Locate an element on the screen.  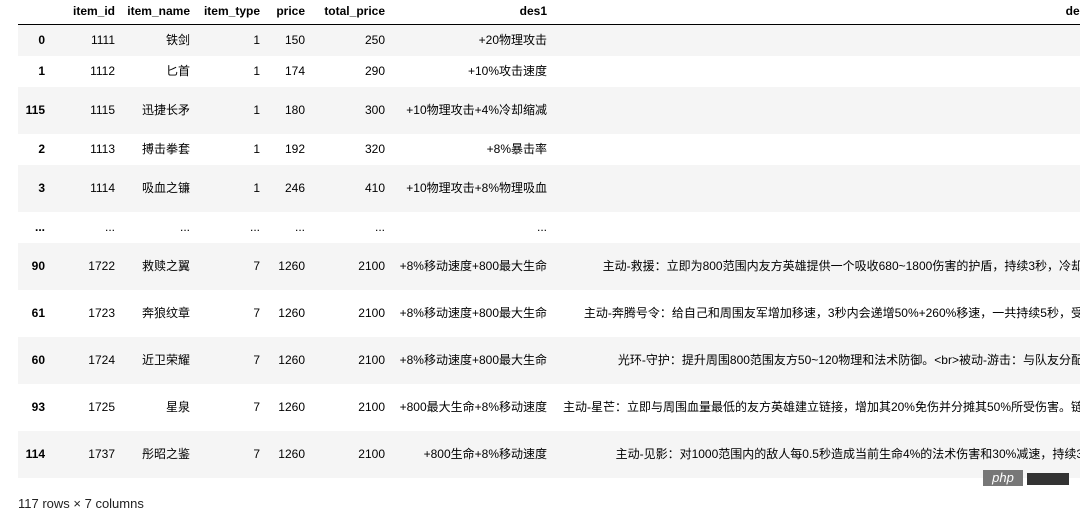
column-header-index is located at coordinates (34, 12).